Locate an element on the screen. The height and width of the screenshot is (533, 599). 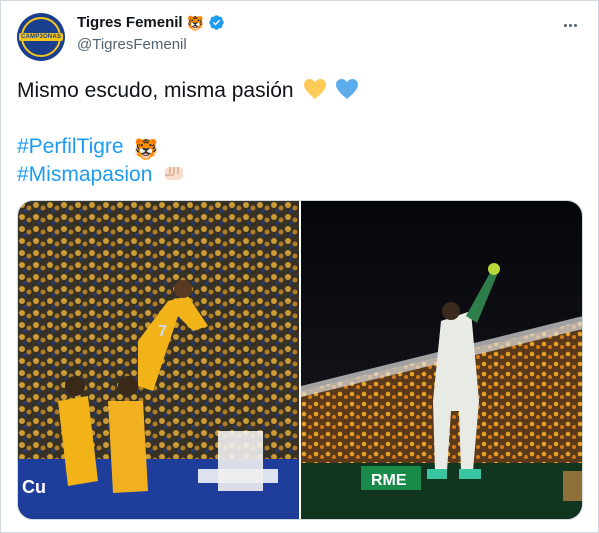
tweet-text-line: Mismo escudo, misma pasión is located at coordinates (188, 91).